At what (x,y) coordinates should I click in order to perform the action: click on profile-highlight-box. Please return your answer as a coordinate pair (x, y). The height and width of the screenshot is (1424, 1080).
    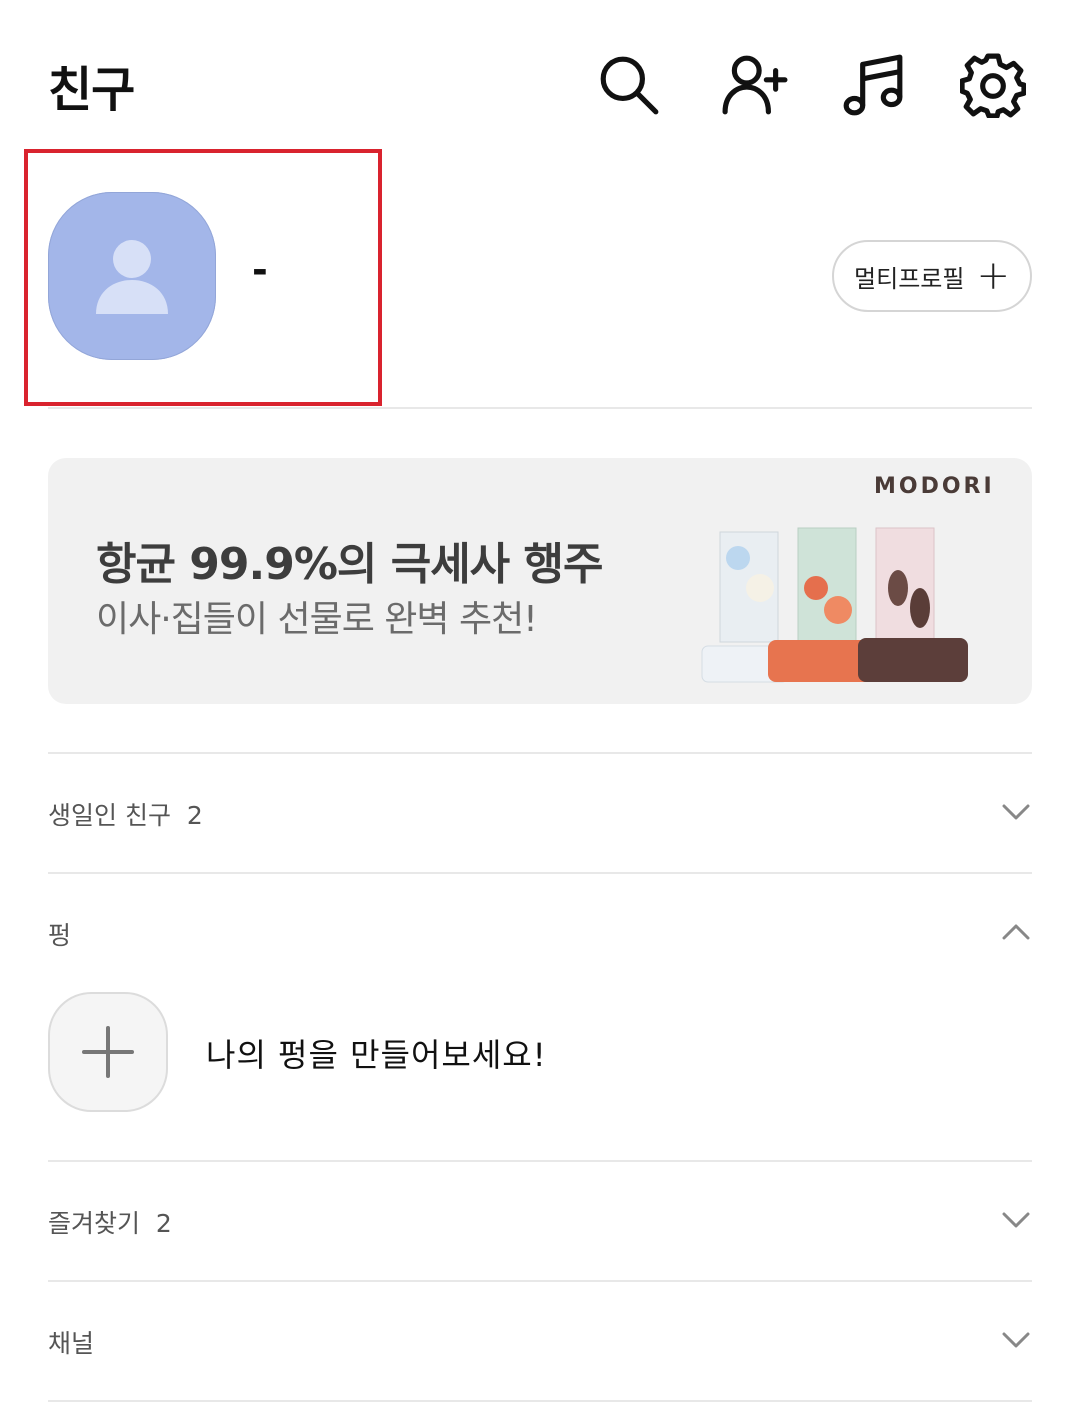
    Looking at the image, I should click on (203, 277).